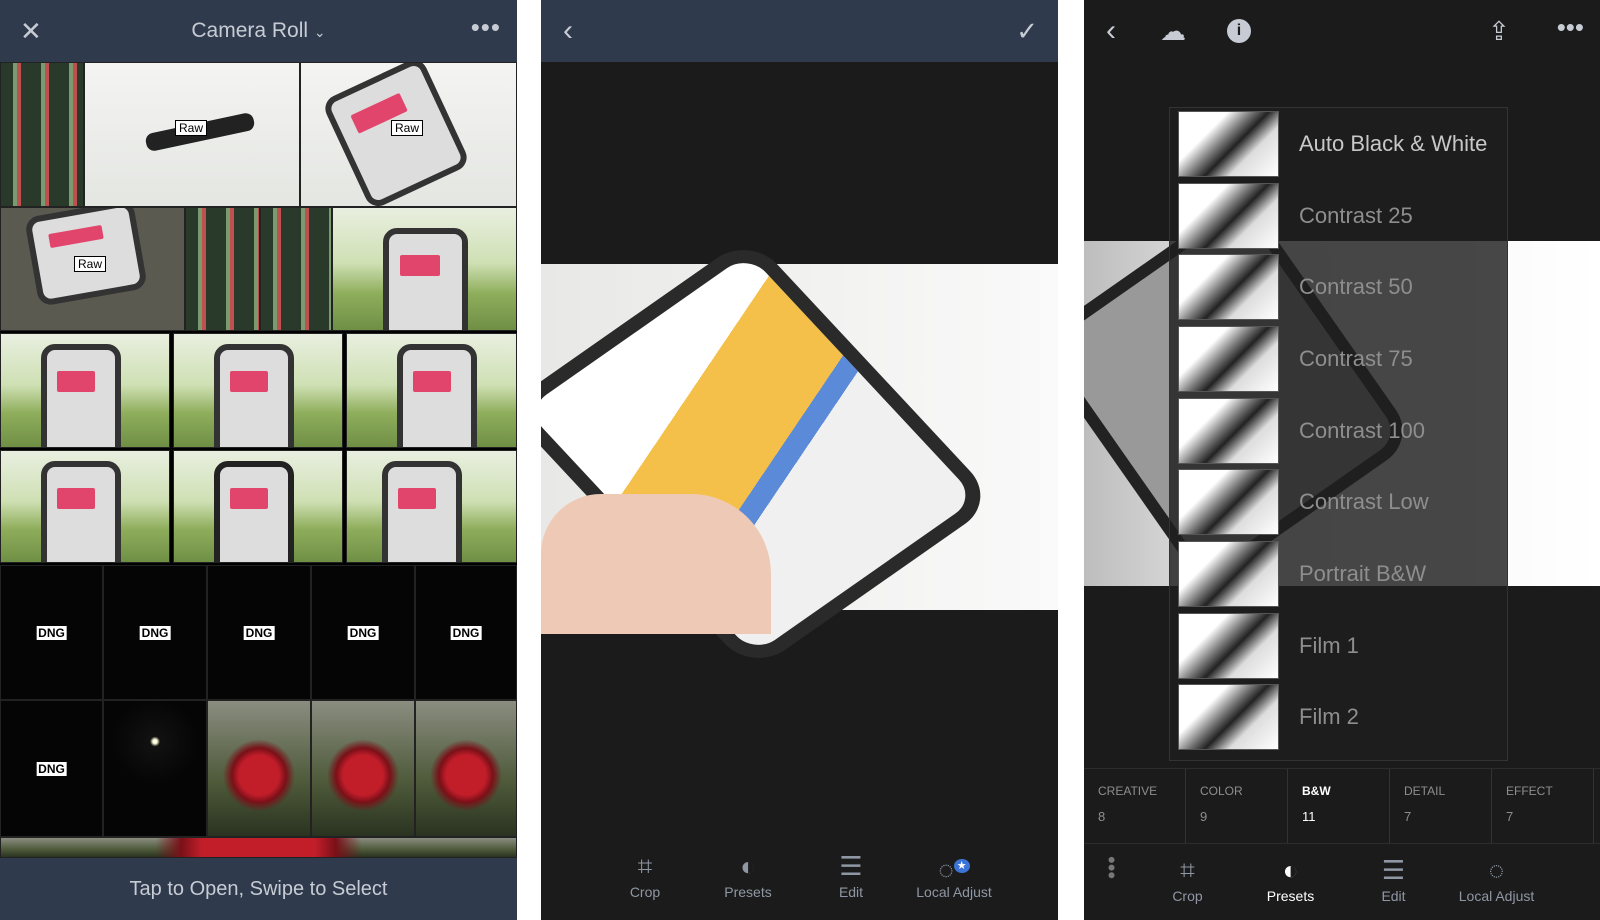  Describe the element at coordinates (1496, 870) in the screenshot. I see `local-adjust-icon: ◌` at that location.